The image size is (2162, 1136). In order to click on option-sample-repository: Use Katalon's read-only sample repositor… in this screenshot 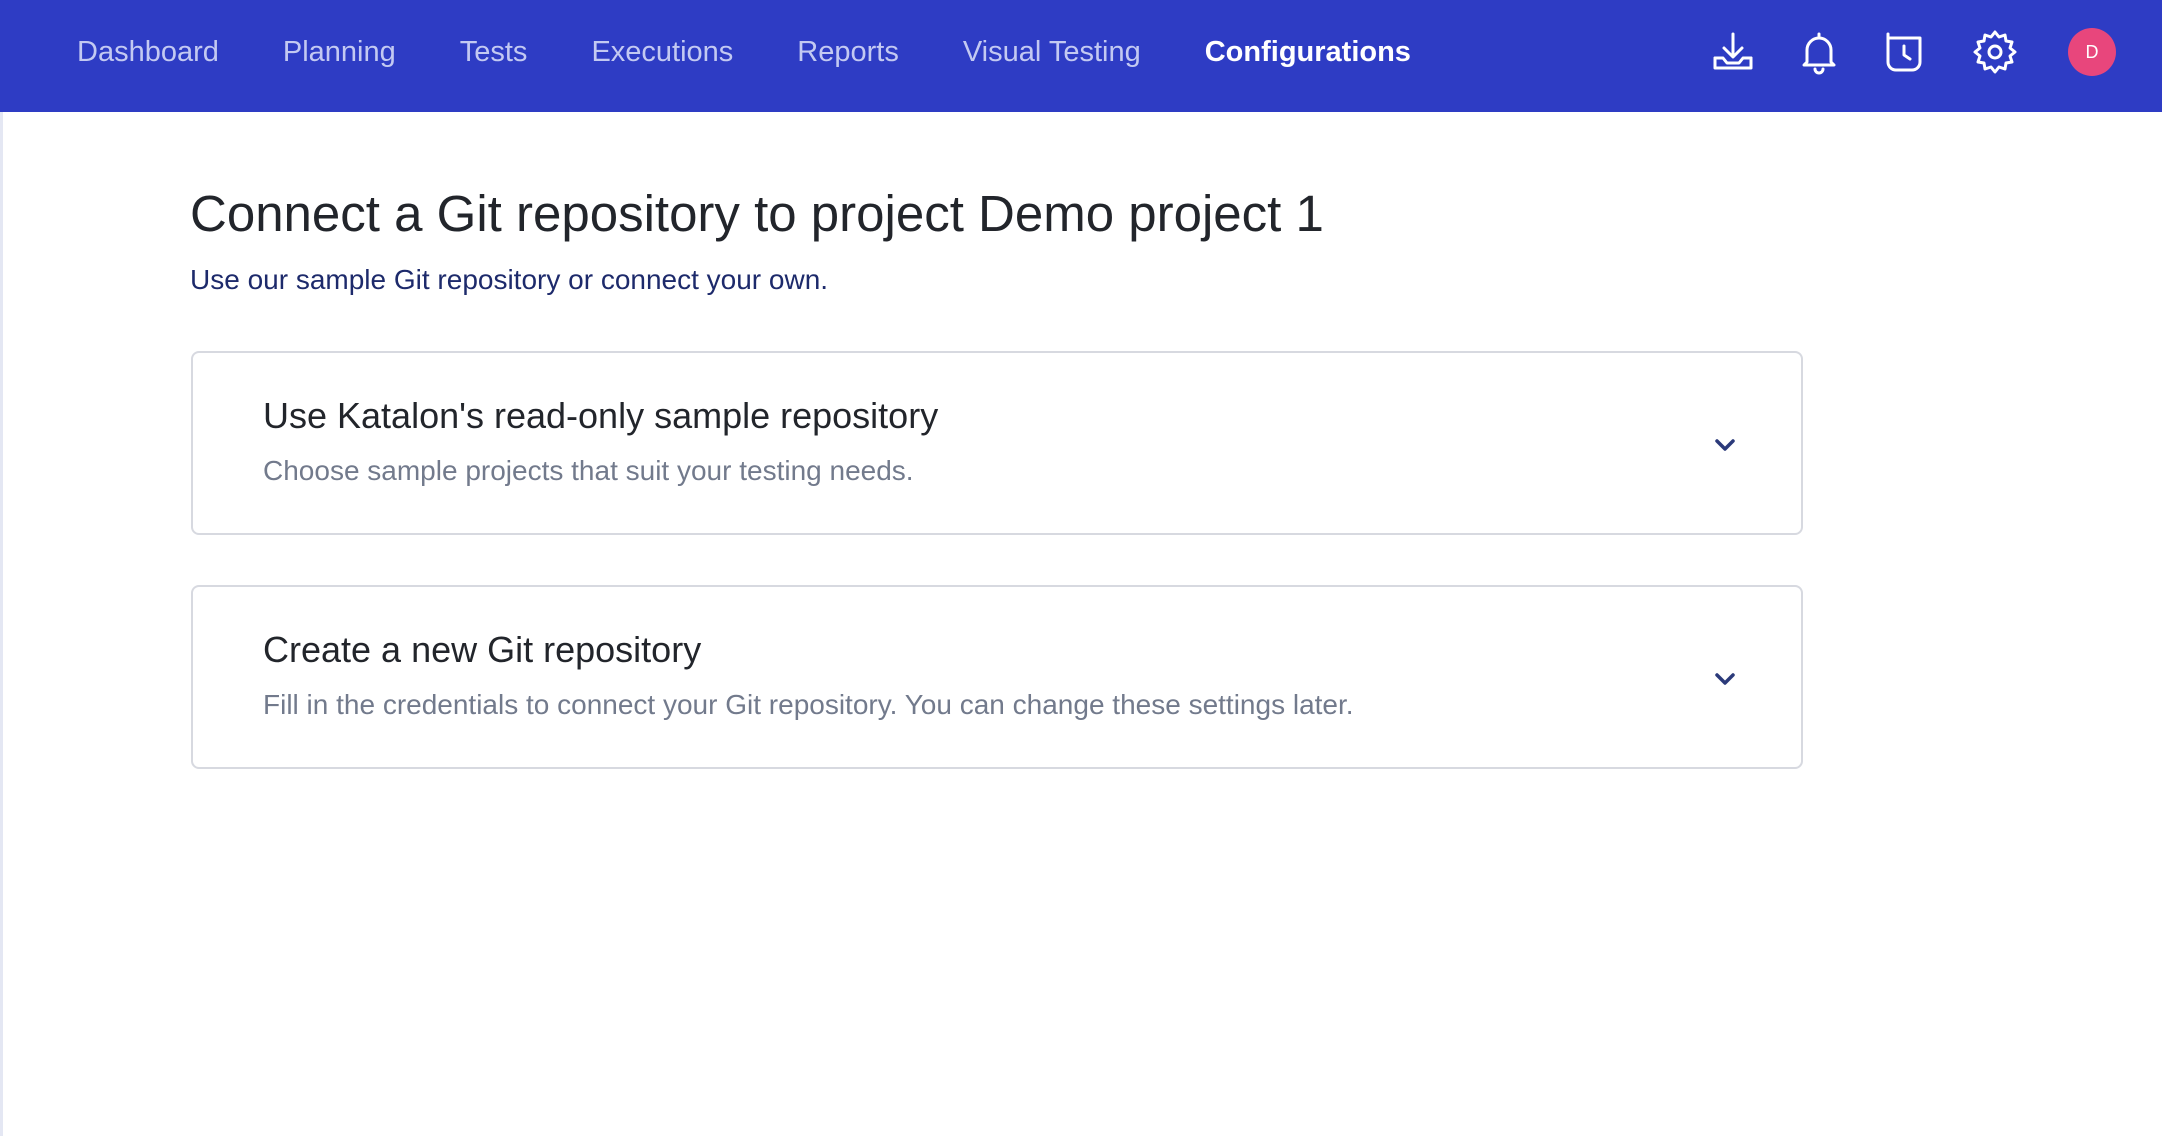, I will do `click(997, 443)`.